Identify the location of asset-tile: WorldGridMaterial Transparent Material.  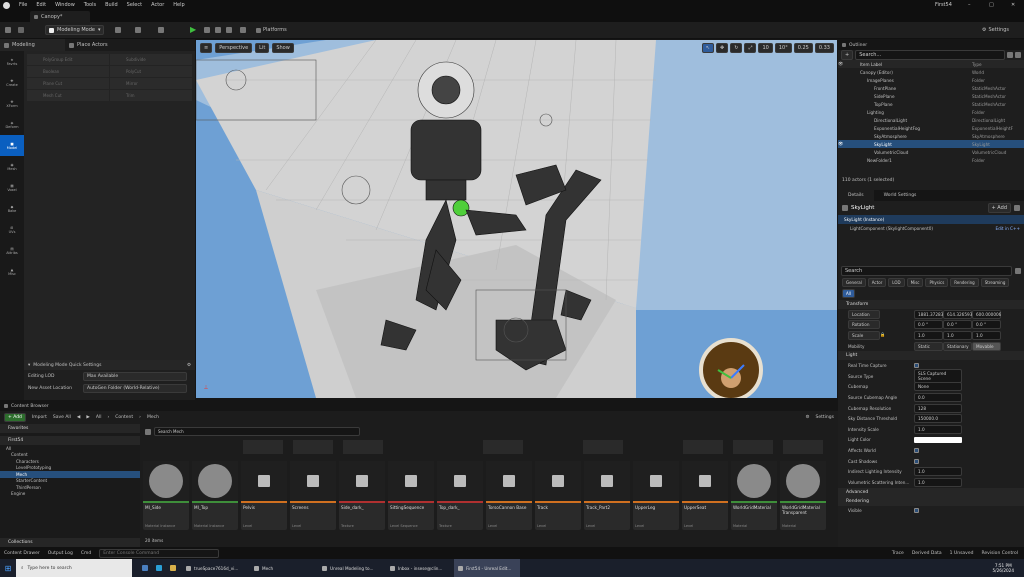
(803, 495).